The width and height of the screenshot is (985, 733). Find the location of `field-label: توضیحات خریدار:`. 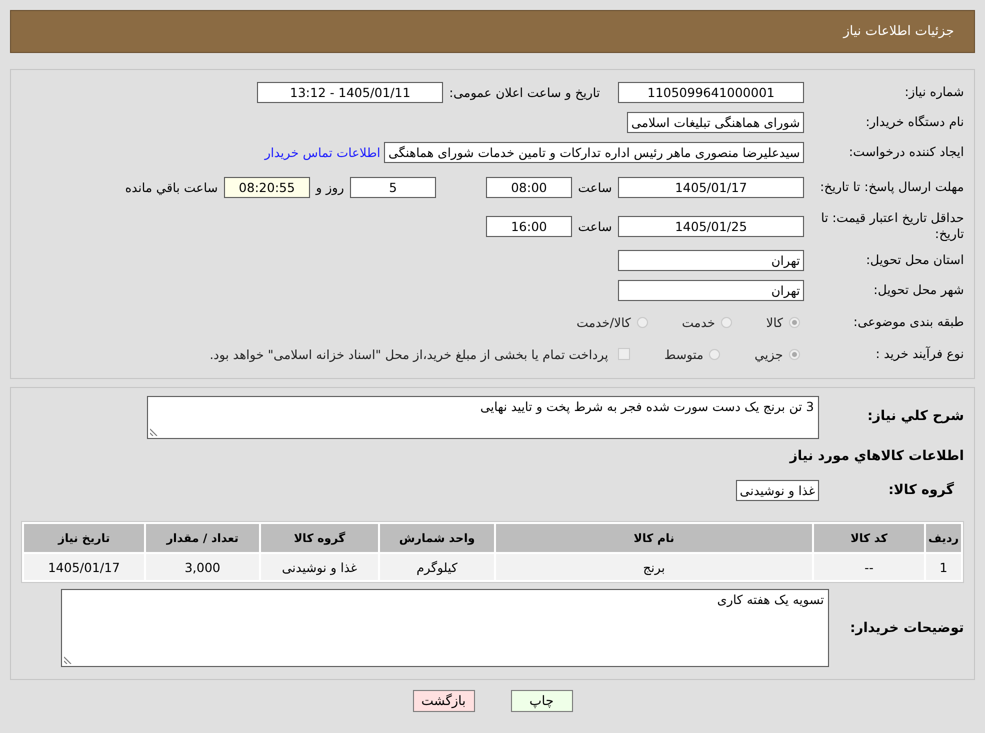

field-label: توضیحات خریدار: is located at coordinates (907, 628).